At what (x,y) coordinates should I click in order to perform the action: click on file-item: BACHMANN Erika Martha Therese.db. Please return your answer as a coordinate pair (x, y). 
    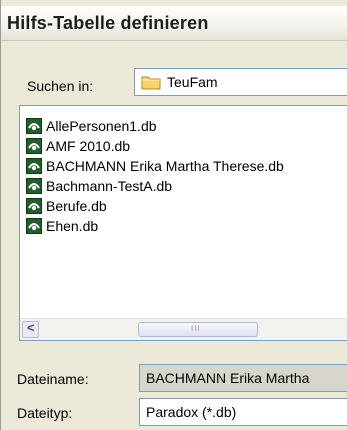
    Looking at the image, I should click on (155, 166).